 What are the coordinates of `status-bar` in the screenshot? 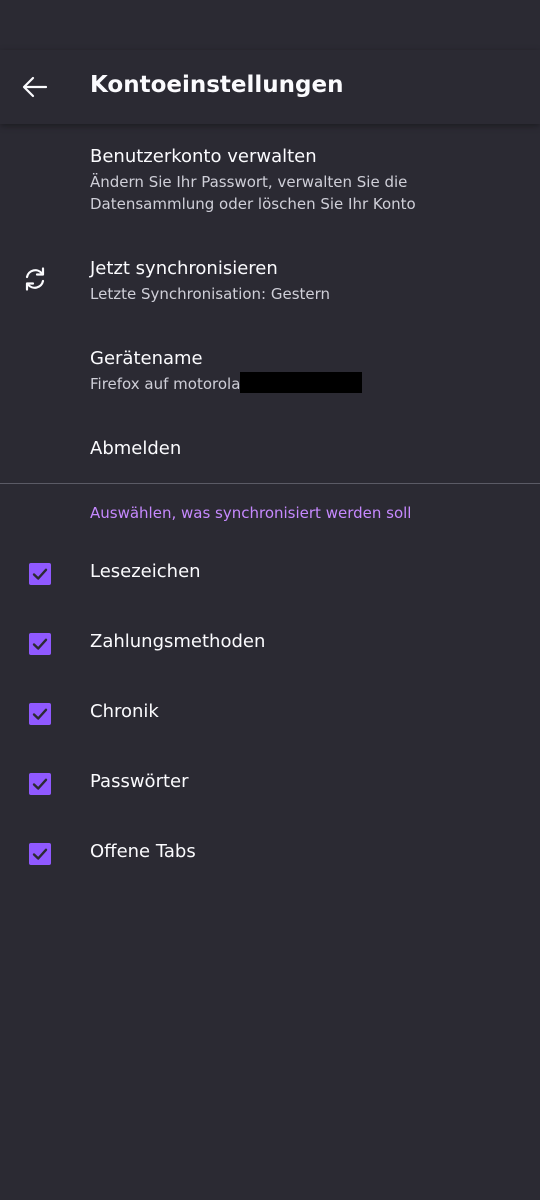 It's located at (270, 25).